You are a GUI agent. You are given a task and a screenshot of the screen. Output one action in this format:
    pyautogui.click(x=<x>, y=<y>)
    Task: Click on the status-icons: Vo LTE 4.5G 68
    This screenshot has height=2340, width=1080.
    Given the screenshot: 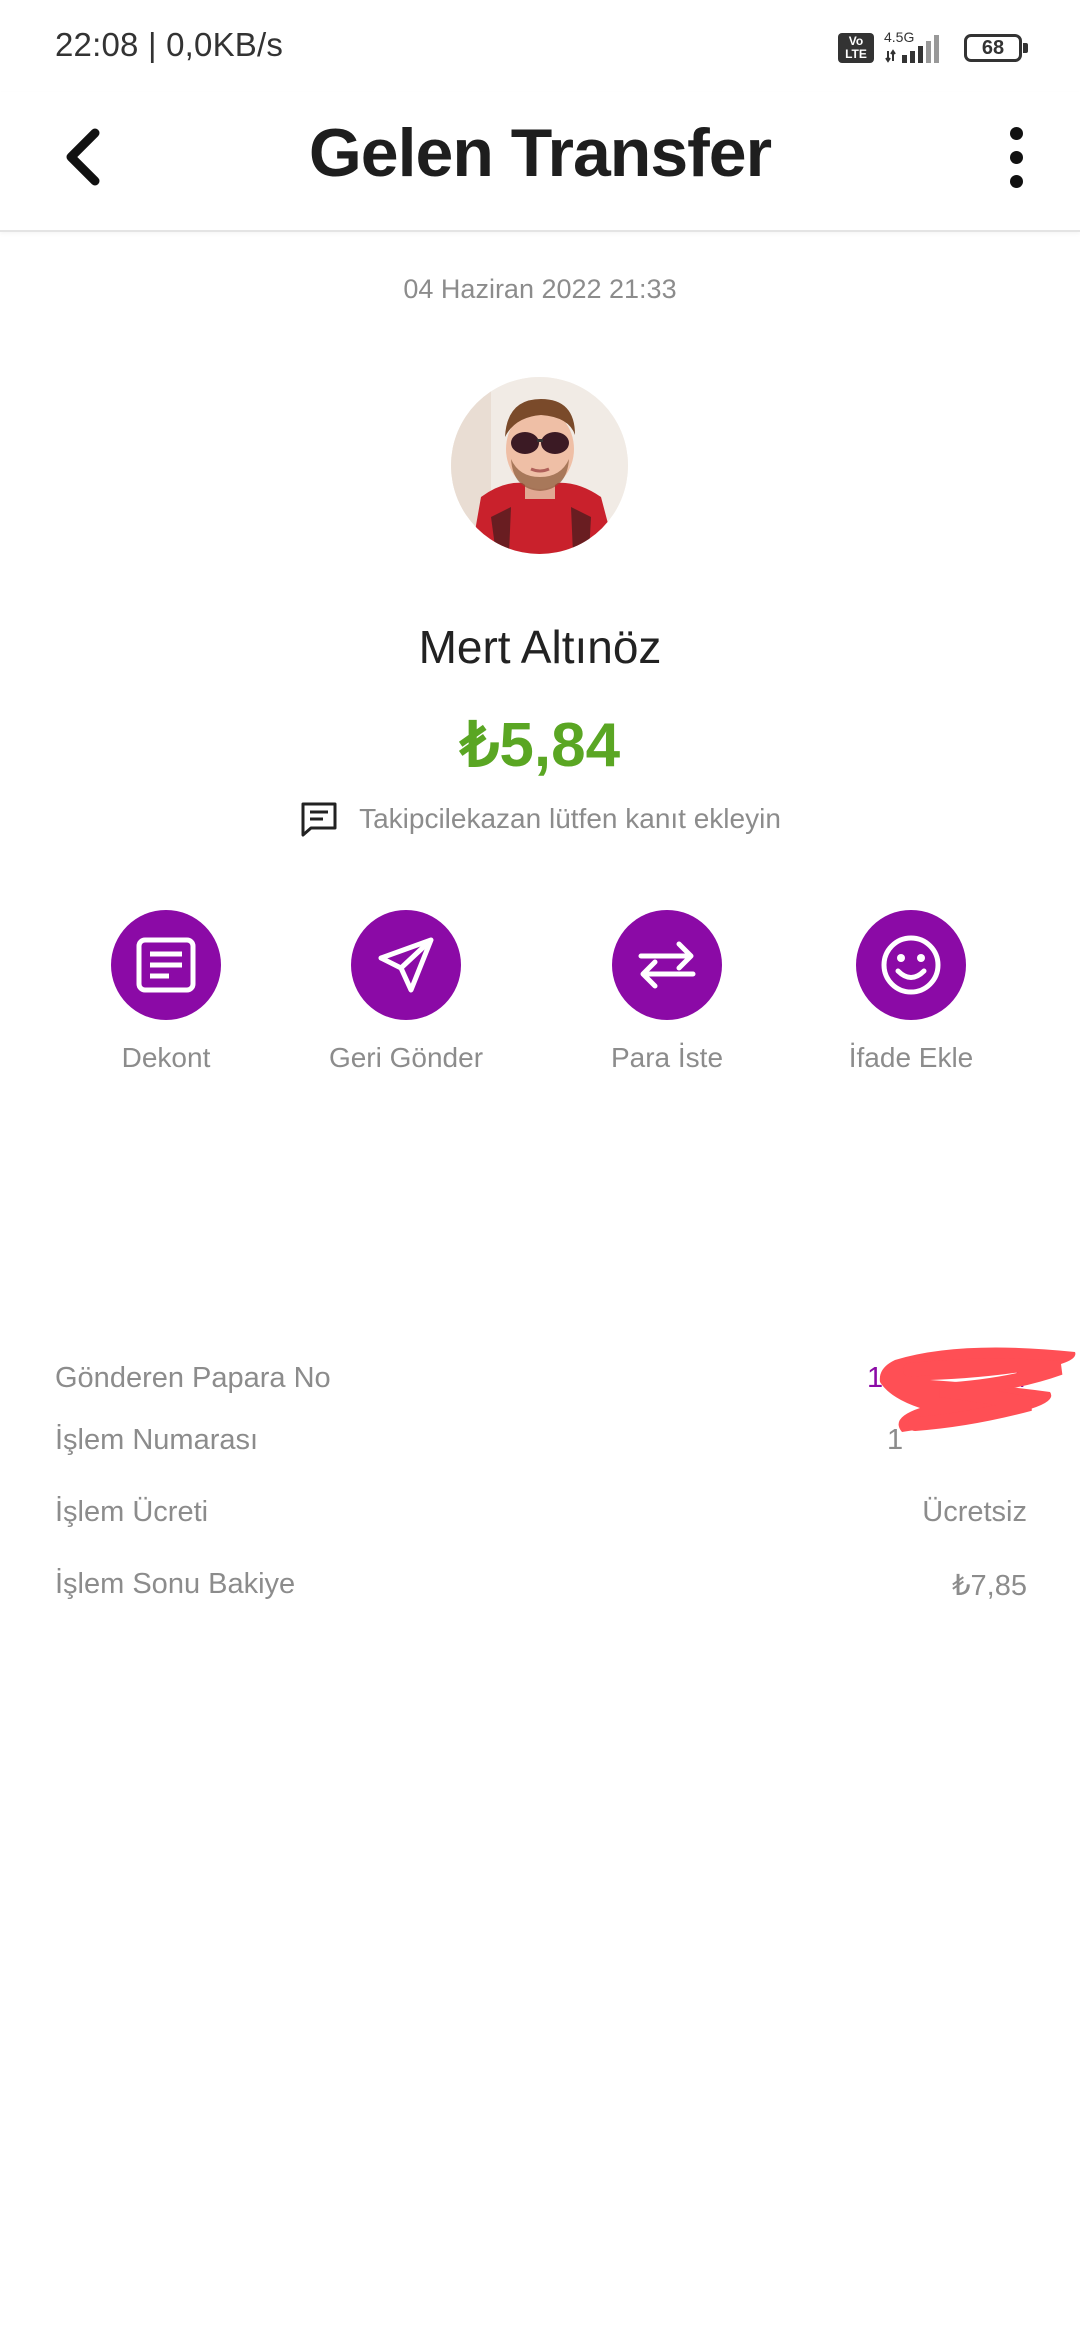 What is the action you would take?
    pyautogui.click(x=933, y=47)
    